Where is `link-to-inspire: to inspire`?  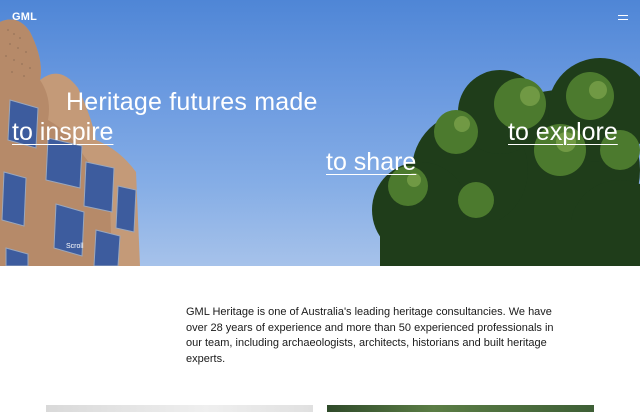 link-to-inspire: to inspire is located at coordinates (62, 132).